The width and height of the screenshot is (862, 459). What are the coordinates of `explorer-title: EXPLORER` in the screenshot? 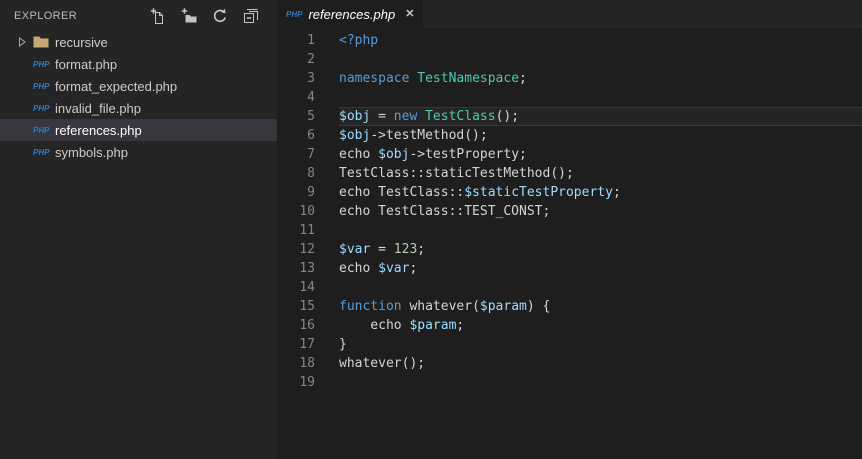 It's located at (46, 15).